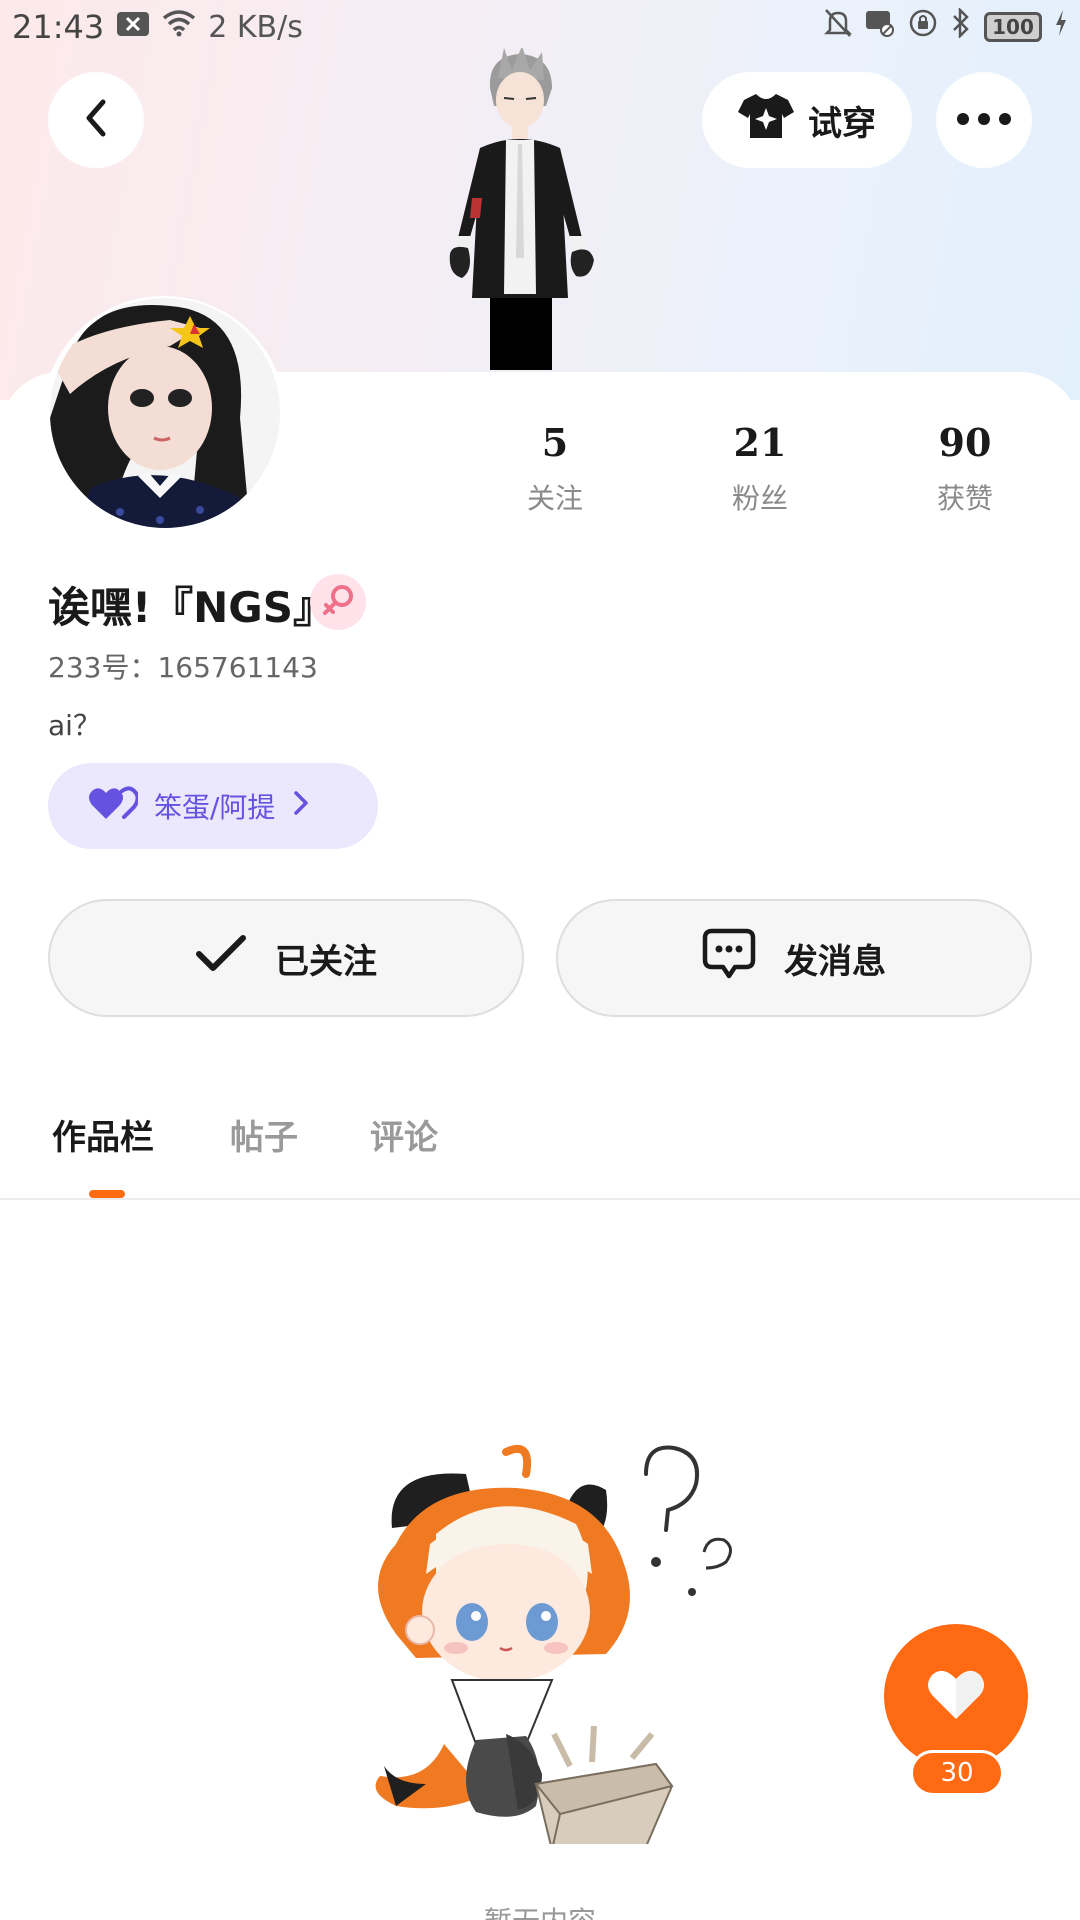 Image resolution: width=1080 pixels, height=1920 pixels. Describe the element at coordinates (554, 498) in the screenshot. I see `following-label: 关注` at that location.